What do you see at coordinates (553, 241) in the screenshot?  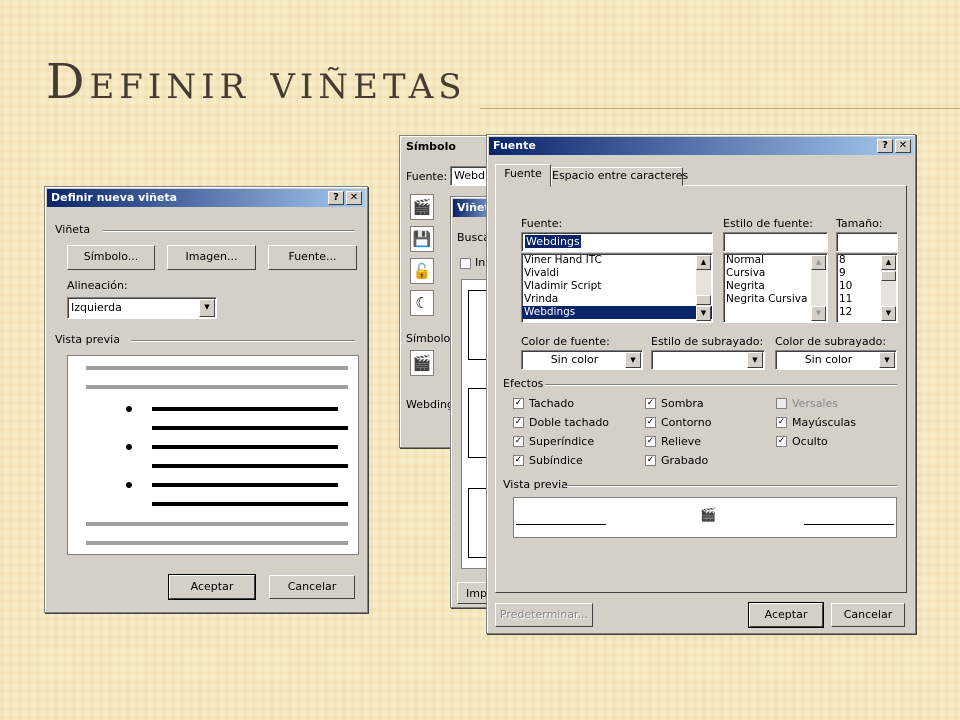 I see `font-input-value: Webdings` at bounding box center [553, 241].